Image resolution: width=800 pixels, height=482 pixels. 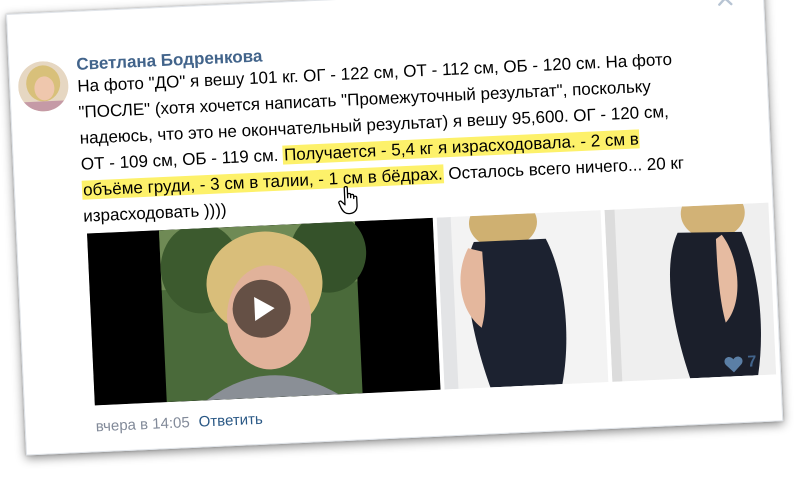 I want to click on like-count: 7, so click(x=752, y=362).